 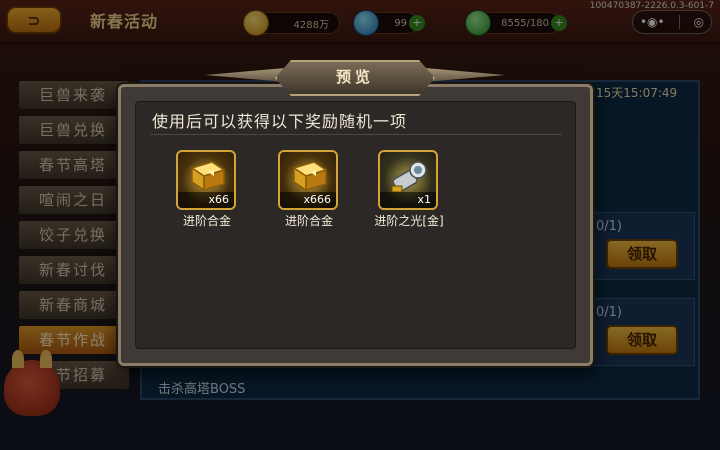 I want to click on dialog-title: 预览, so click(x=354, y=77).